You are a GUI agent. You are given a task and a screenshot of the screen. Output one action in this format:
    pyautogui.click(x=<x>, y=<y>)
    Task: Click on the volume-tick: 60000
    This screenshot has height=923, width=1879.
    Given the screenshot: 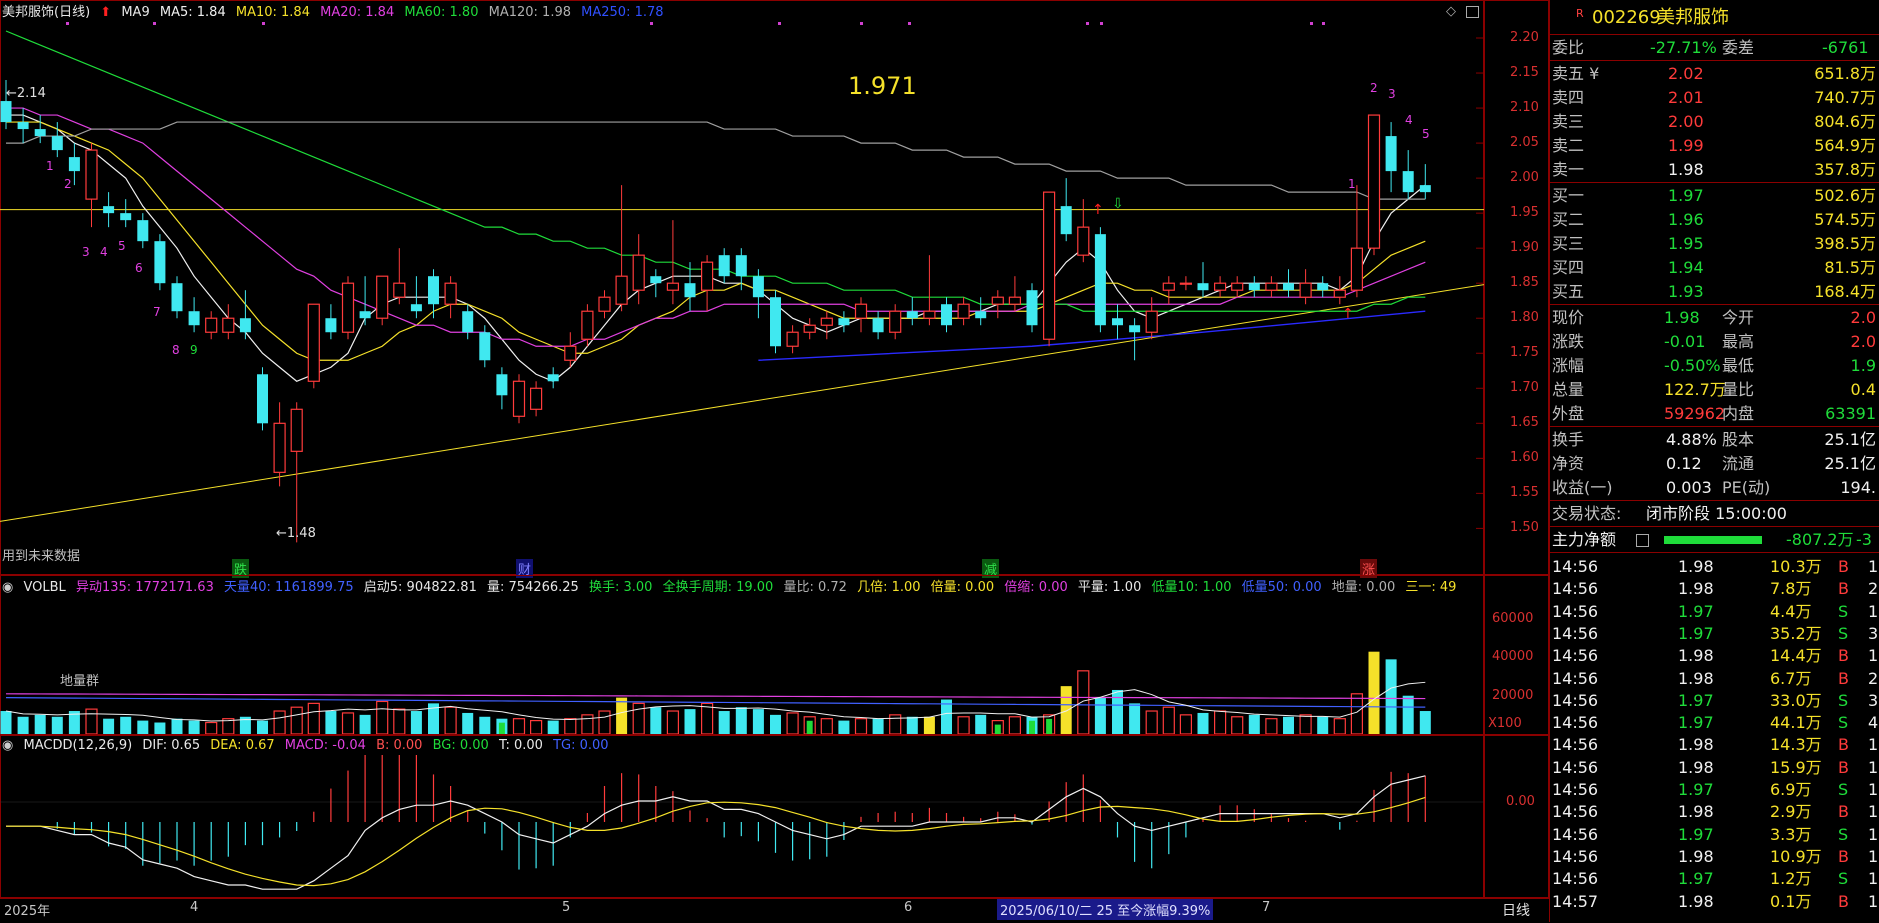 What is the action you would take?
    pyautogui.click(x=1513, y=619)
    